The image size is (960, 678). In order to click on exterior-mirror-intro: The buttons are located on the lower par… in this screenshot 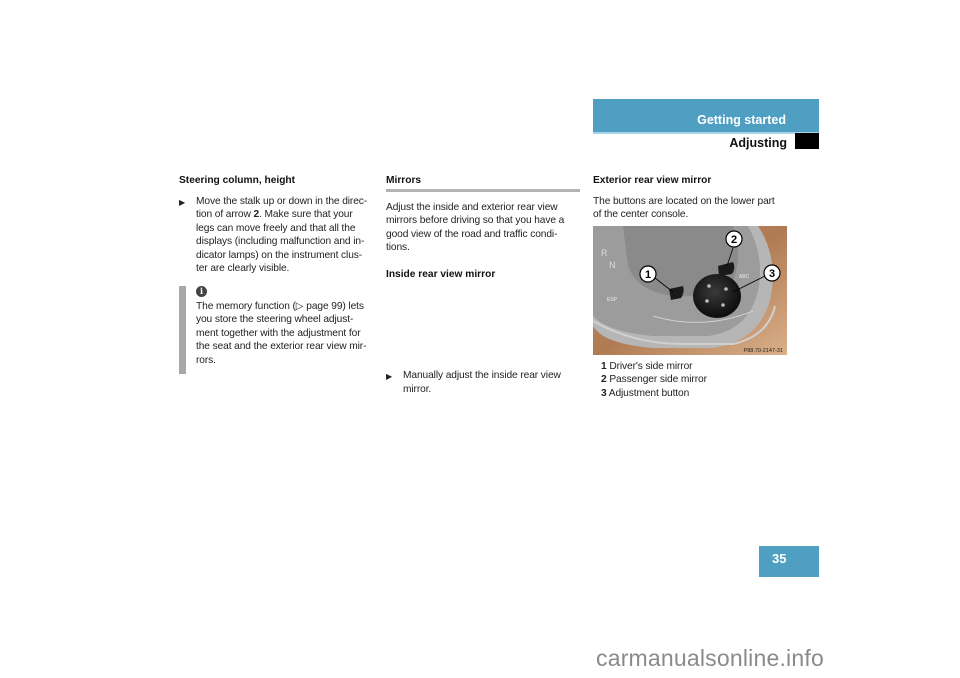, I will do `click(693, 208)`.